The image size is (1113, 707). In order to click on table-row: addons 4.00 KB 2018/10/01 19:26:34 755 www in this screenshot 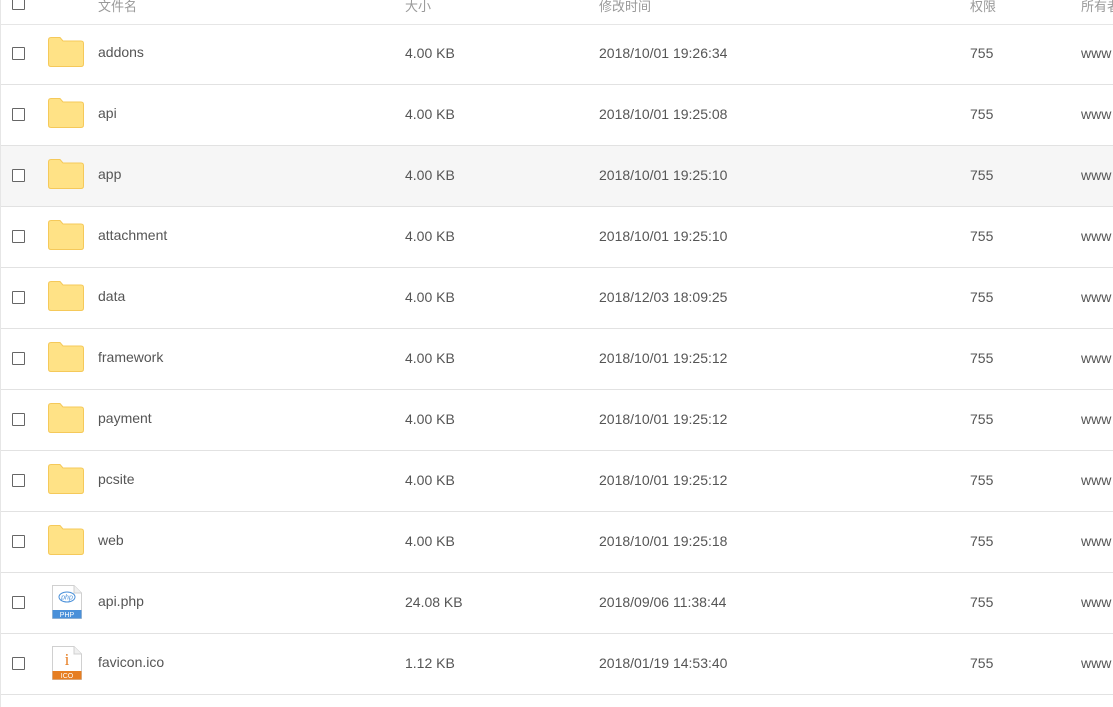, I will do `click(557, 54)`.